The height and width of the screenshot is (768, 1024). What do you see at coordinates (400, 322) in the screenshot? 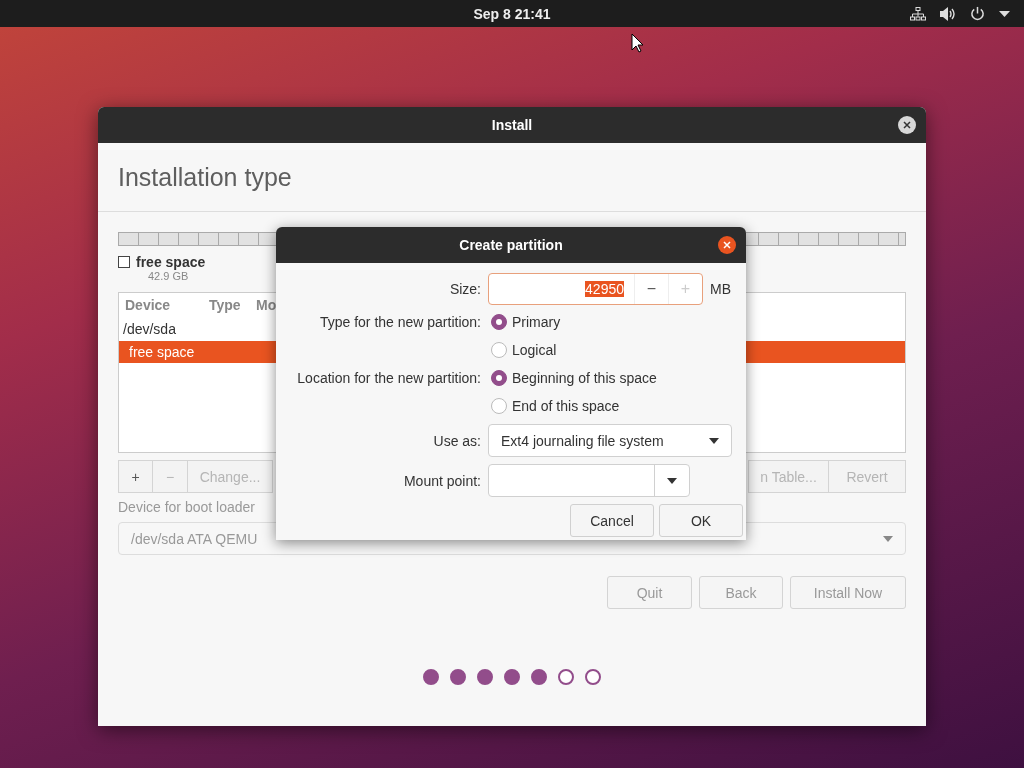
I see `group-label: Type for the new partition:` at bounding box center [400, 322].